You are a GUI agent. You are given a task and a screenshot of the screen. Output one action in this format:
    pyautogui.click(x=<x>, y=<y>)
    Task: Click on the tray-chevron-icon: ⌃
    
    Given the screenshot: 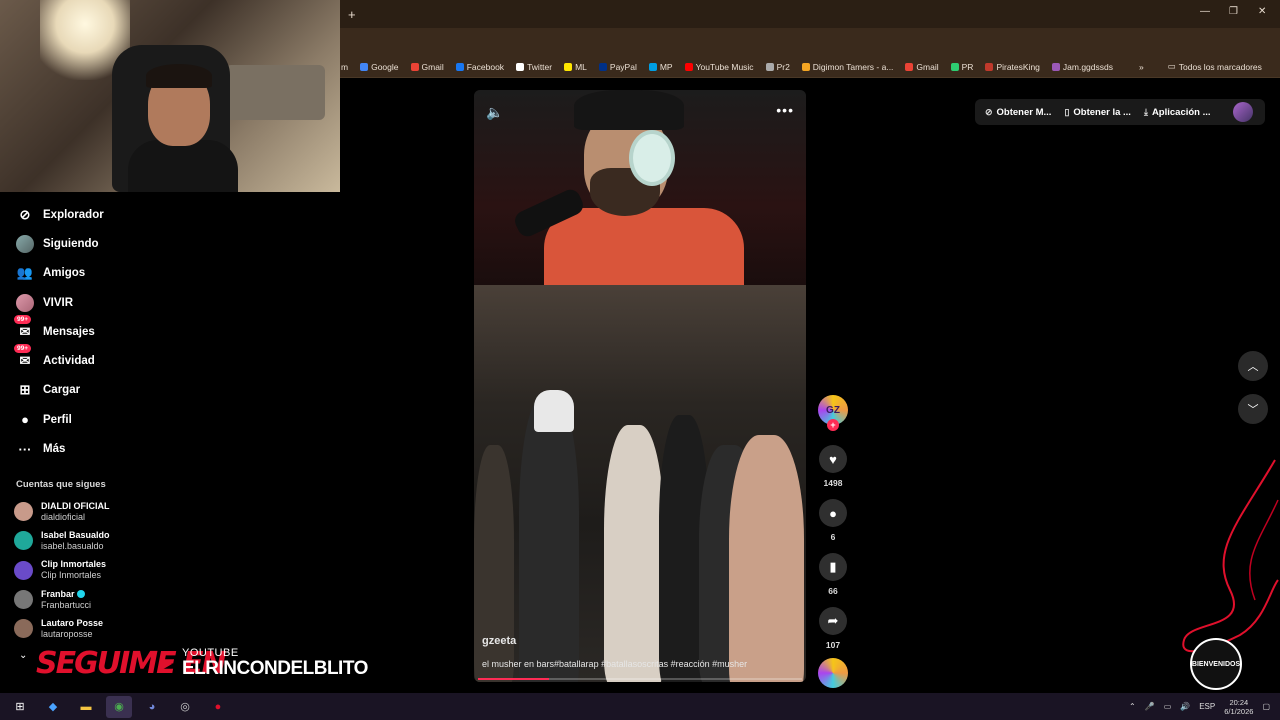 What is the action you would take?
    pyautogui.click(x=1132, y=706)
    